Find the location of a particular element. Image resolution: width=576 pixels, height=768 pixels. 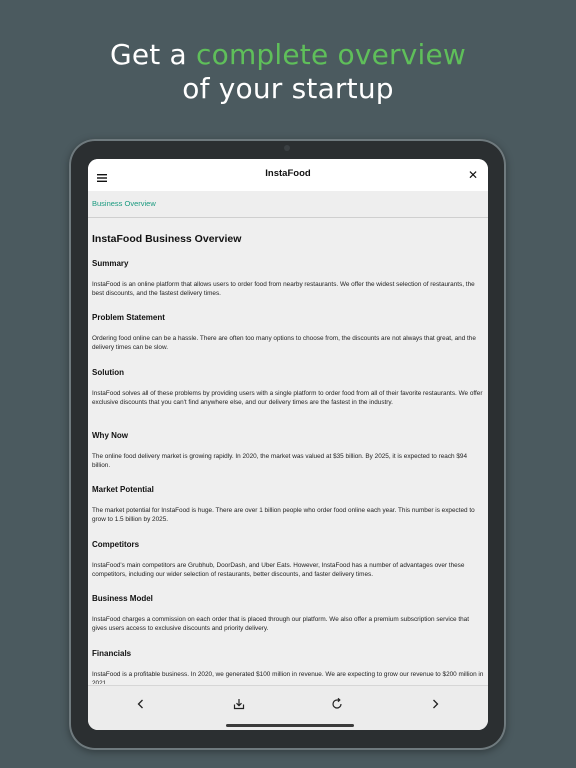

section-heading: Financials is located at coordinates (112, 653).